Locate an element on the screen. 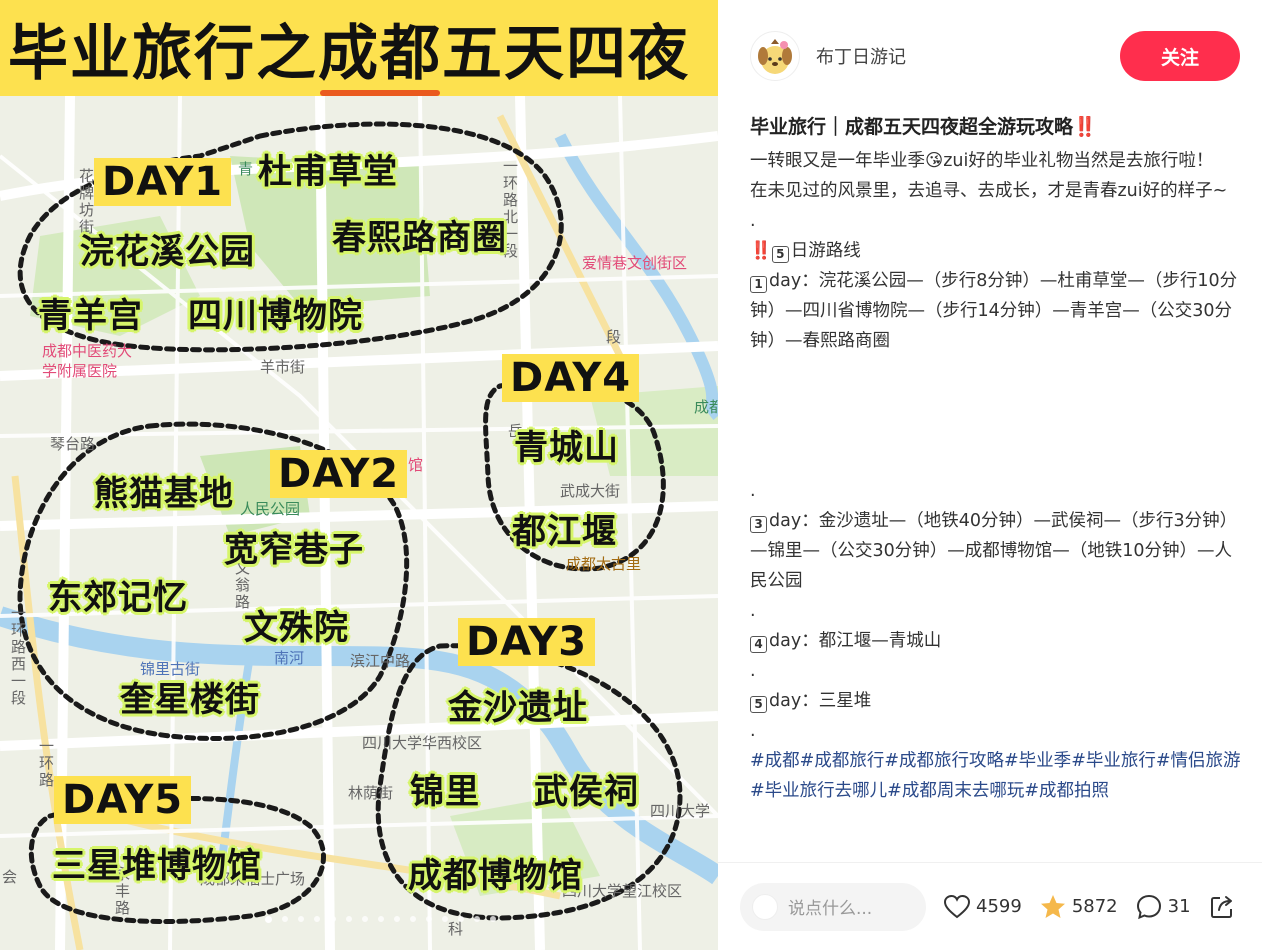 The image size is (1262, 950). place-sichuan-museum: 四川博物院 is located at coordinates (275, 316).